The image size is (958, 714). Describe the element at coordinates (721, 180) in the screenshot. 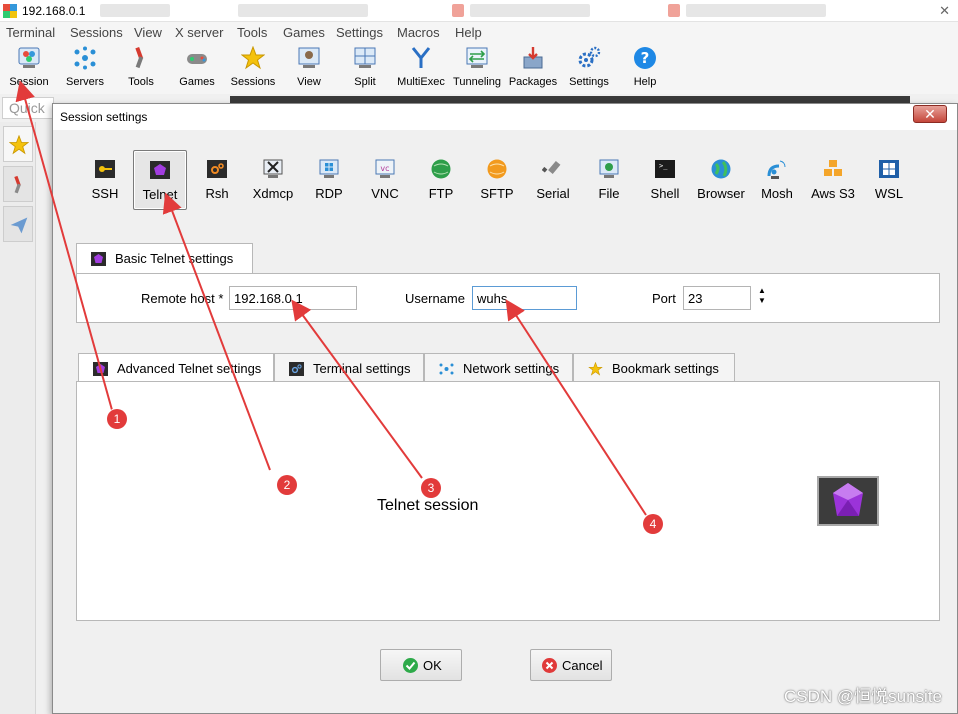

I see `session-type-browser: Browser` at that location.